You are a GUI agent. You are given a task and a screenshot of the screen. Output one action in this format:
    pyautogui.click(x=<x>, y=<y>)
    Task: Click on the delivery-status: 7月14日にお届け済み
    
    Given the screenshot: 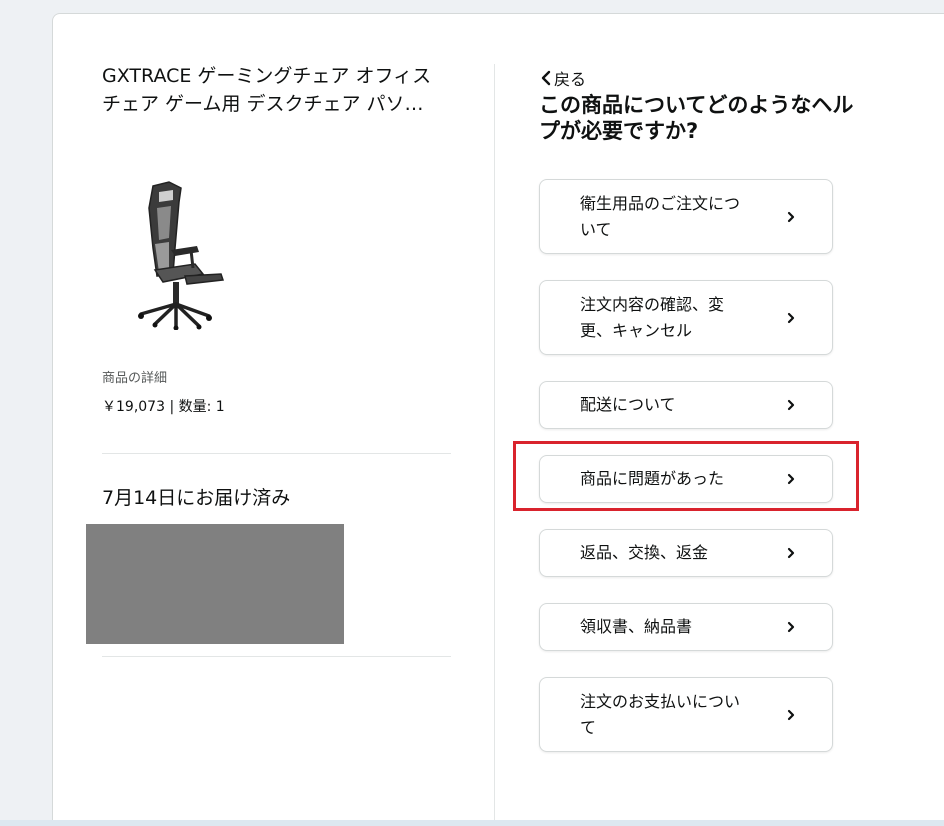 What is the action you would take?
    pyautogui.click(x=196, y=498)
    